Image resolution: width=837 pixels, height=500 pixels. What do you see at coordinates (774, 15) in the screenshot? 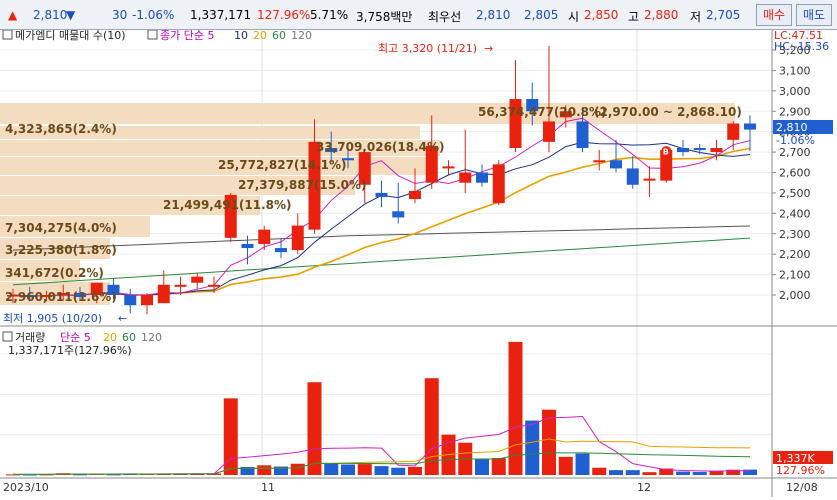
I see `buy-button: 매수` at bounding box center [774, 15].